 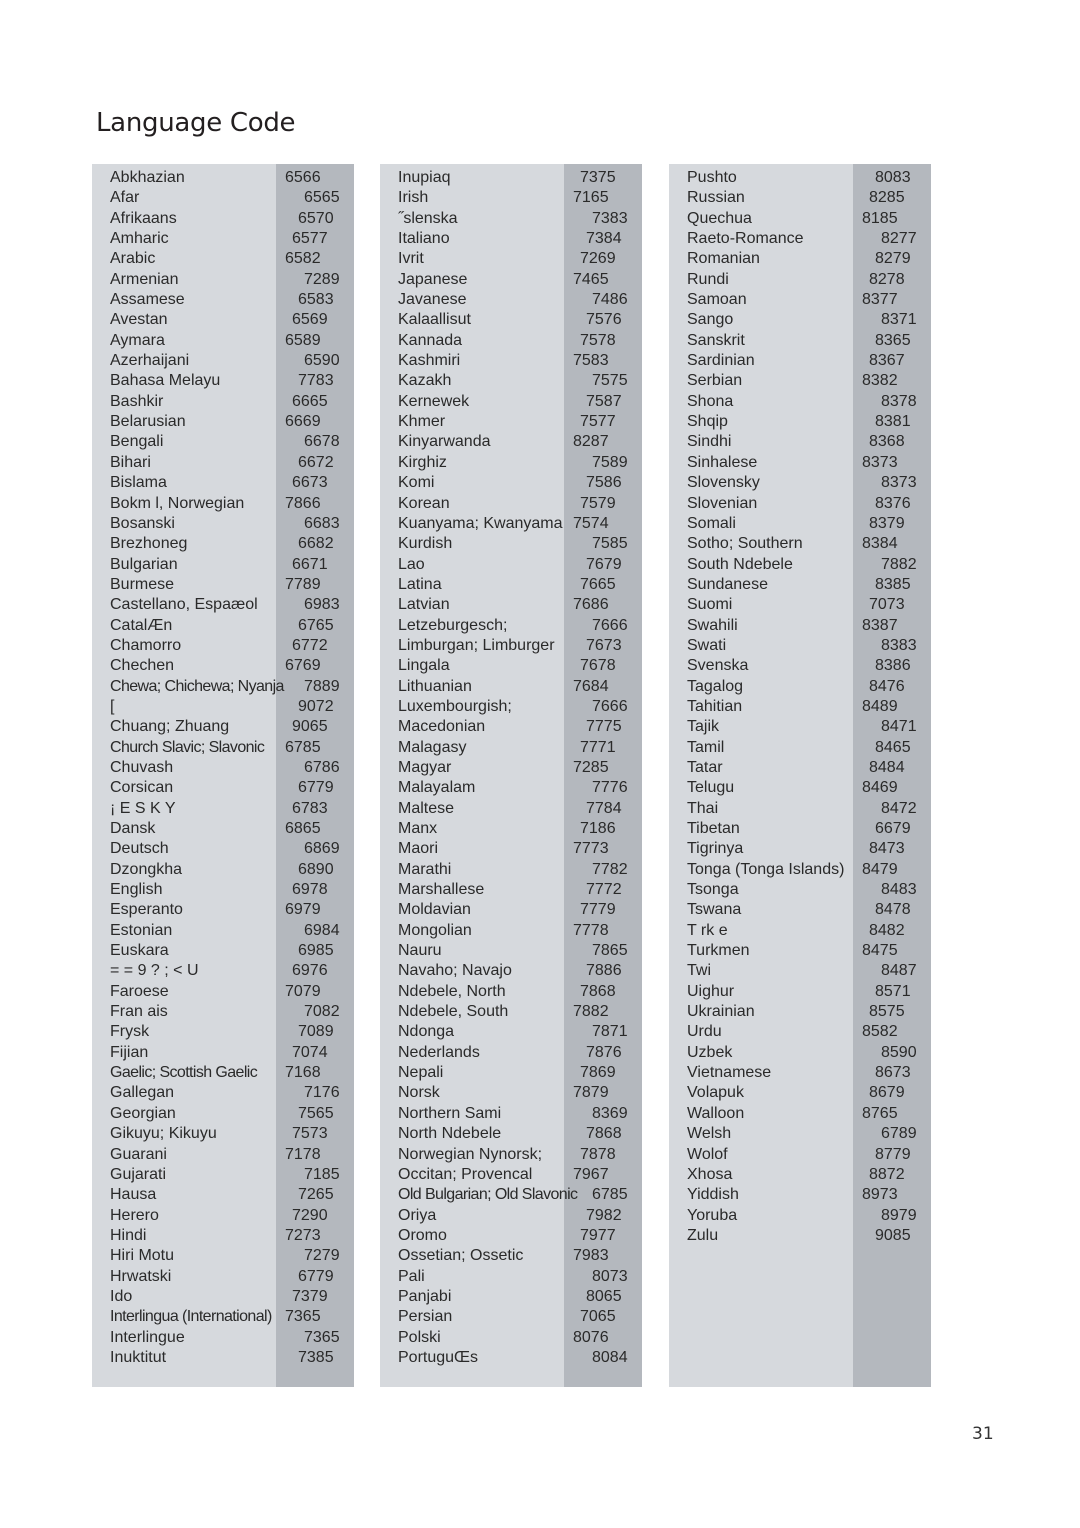 What do you see at coordinates (766, 869) in the screenshot?
I see `language-name: Tonga (Tonga Islands)` at bounding box center [766, 869].